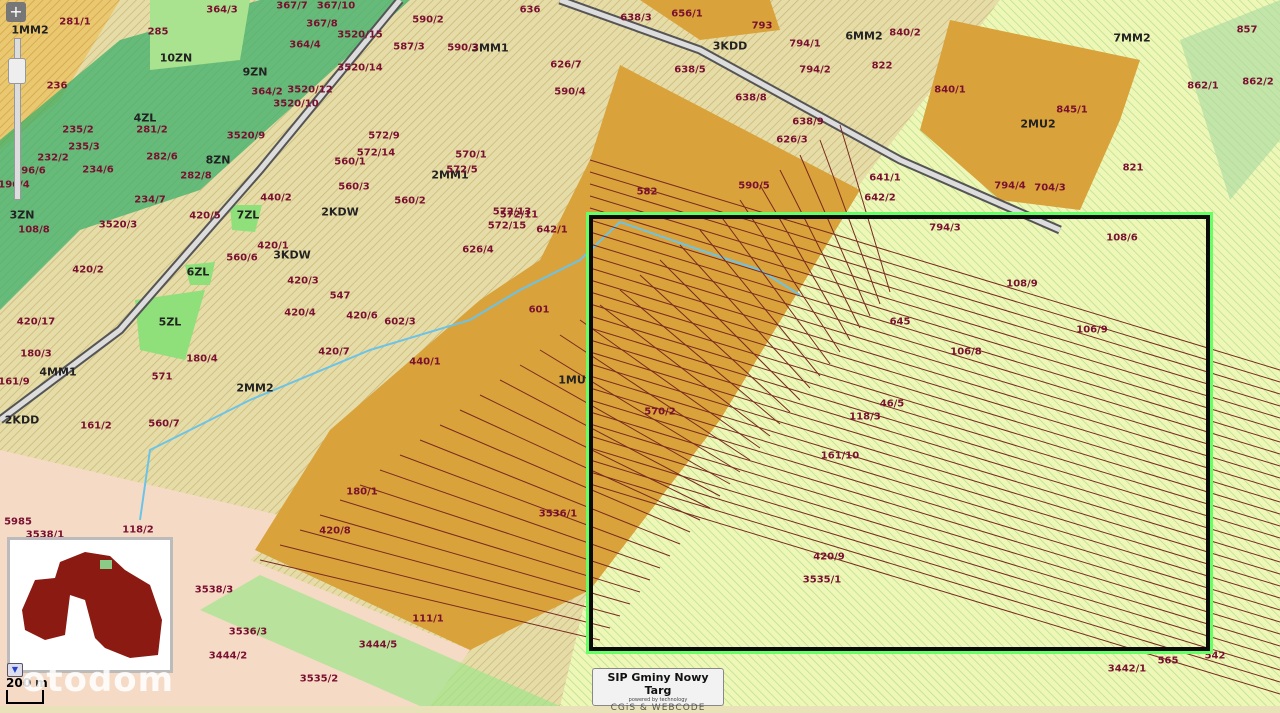  What do you see at coordinates (949, 90) in the screenshot?
I see `parcel-label: 840/1` at bounding box center [949, 90].